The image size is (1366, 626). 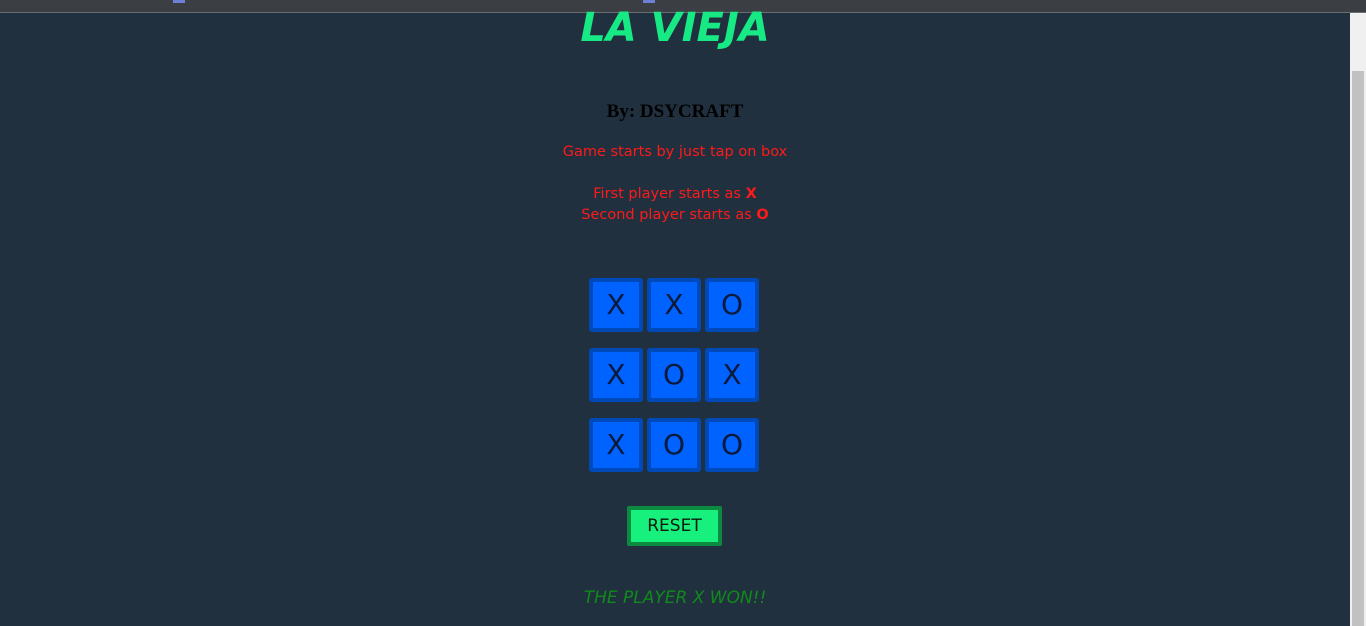 I want to click on first-player-text: First player starts as, so click(x=667, y=194).